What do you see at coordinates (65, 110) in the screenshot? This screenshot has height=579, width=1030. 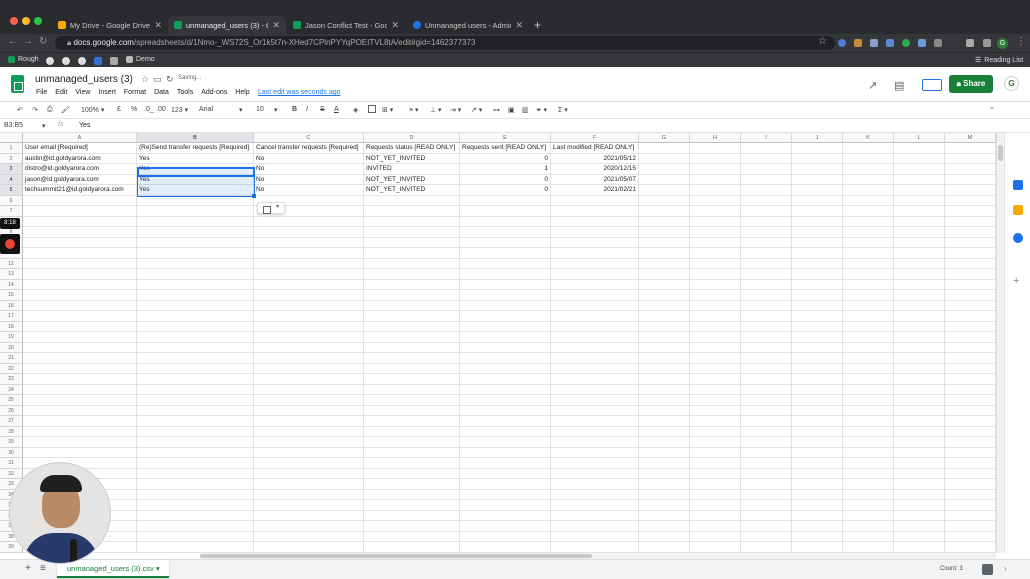 I see `paint-format-icon: 🖌︎` at bounding box center [65, 110].